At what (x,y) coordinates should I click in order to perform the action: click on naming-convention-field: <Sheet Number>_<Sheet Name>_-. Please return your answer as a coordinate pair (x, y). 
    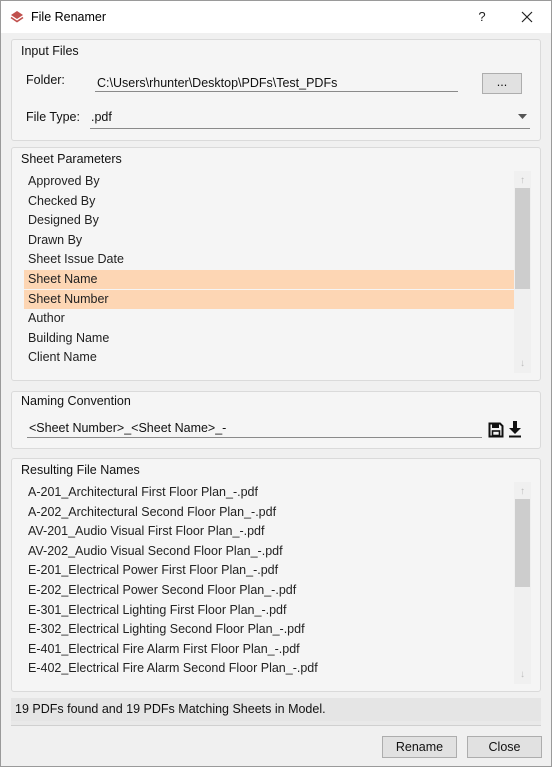
    Looking at the image, I should click on (127, 428).